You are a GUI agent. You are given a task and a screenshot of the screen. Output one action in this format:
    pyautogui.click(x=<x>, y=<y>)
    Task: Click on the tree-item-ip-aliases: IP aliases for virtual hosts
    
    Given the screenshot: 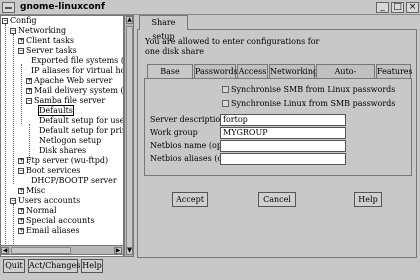 What is the action you would take?
    pyautogui.click(x=77, y=71)
    